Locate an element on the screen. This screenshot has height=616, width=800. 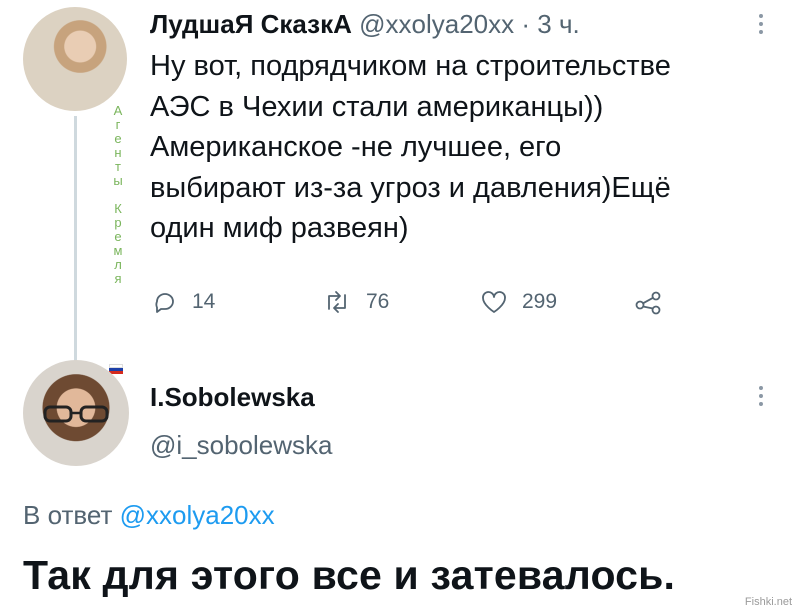
tweet-text-line: Ну вот, подрядчиком на строительстве is located at coordinates (410, 66).